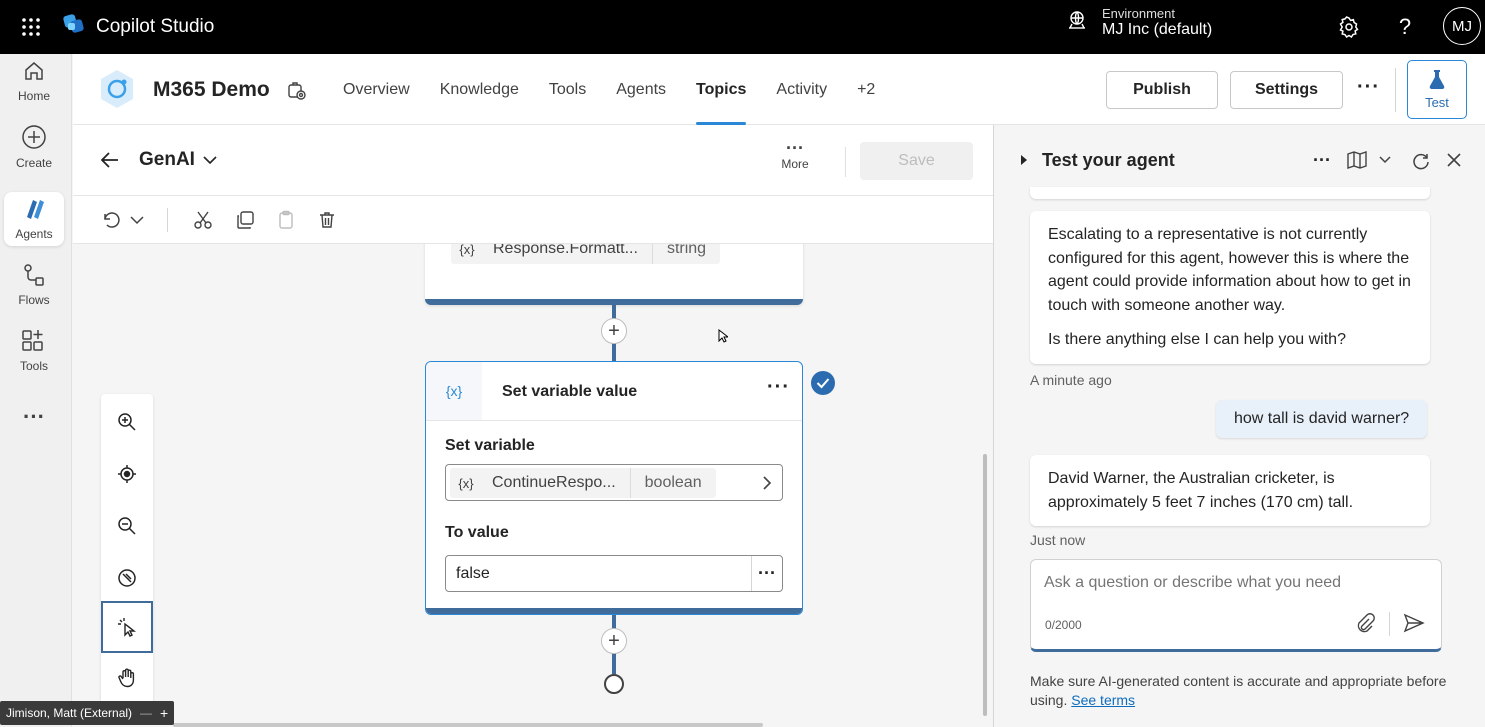  Describe the element at coordinates (454, 391) in the screenshot. I see `set-variable-icon: {x}` at that location.